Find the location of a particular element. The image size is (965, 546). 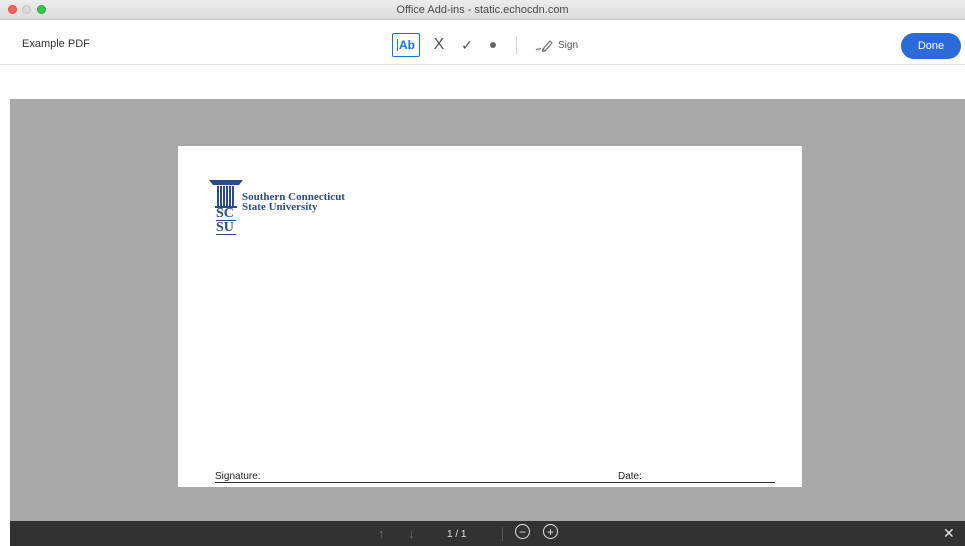

close-viewer-button: ✕ is located at coordinates (949, 533).